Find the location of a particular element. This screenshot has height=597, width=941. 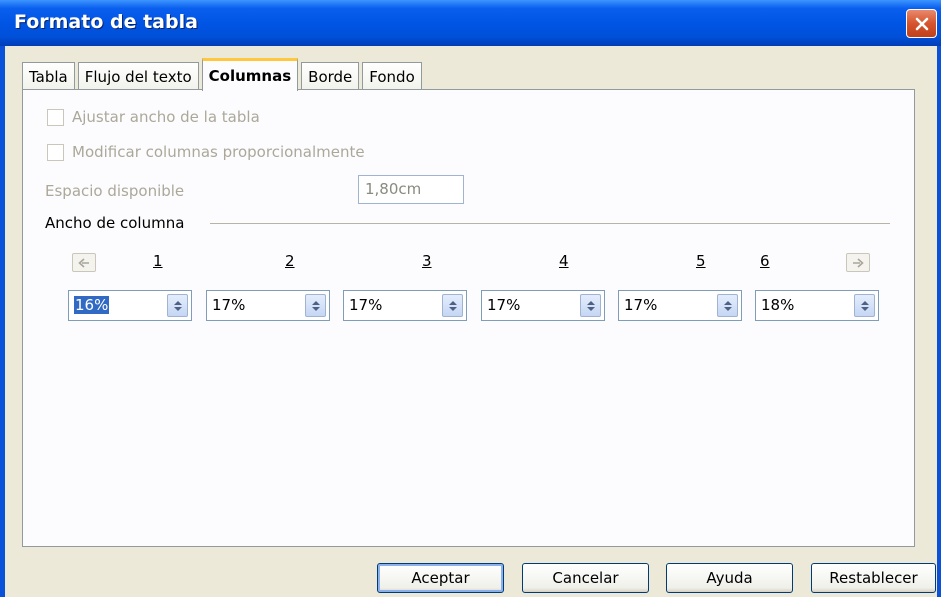

column-width-value-4: 17% is located at coordinates (503, 305).